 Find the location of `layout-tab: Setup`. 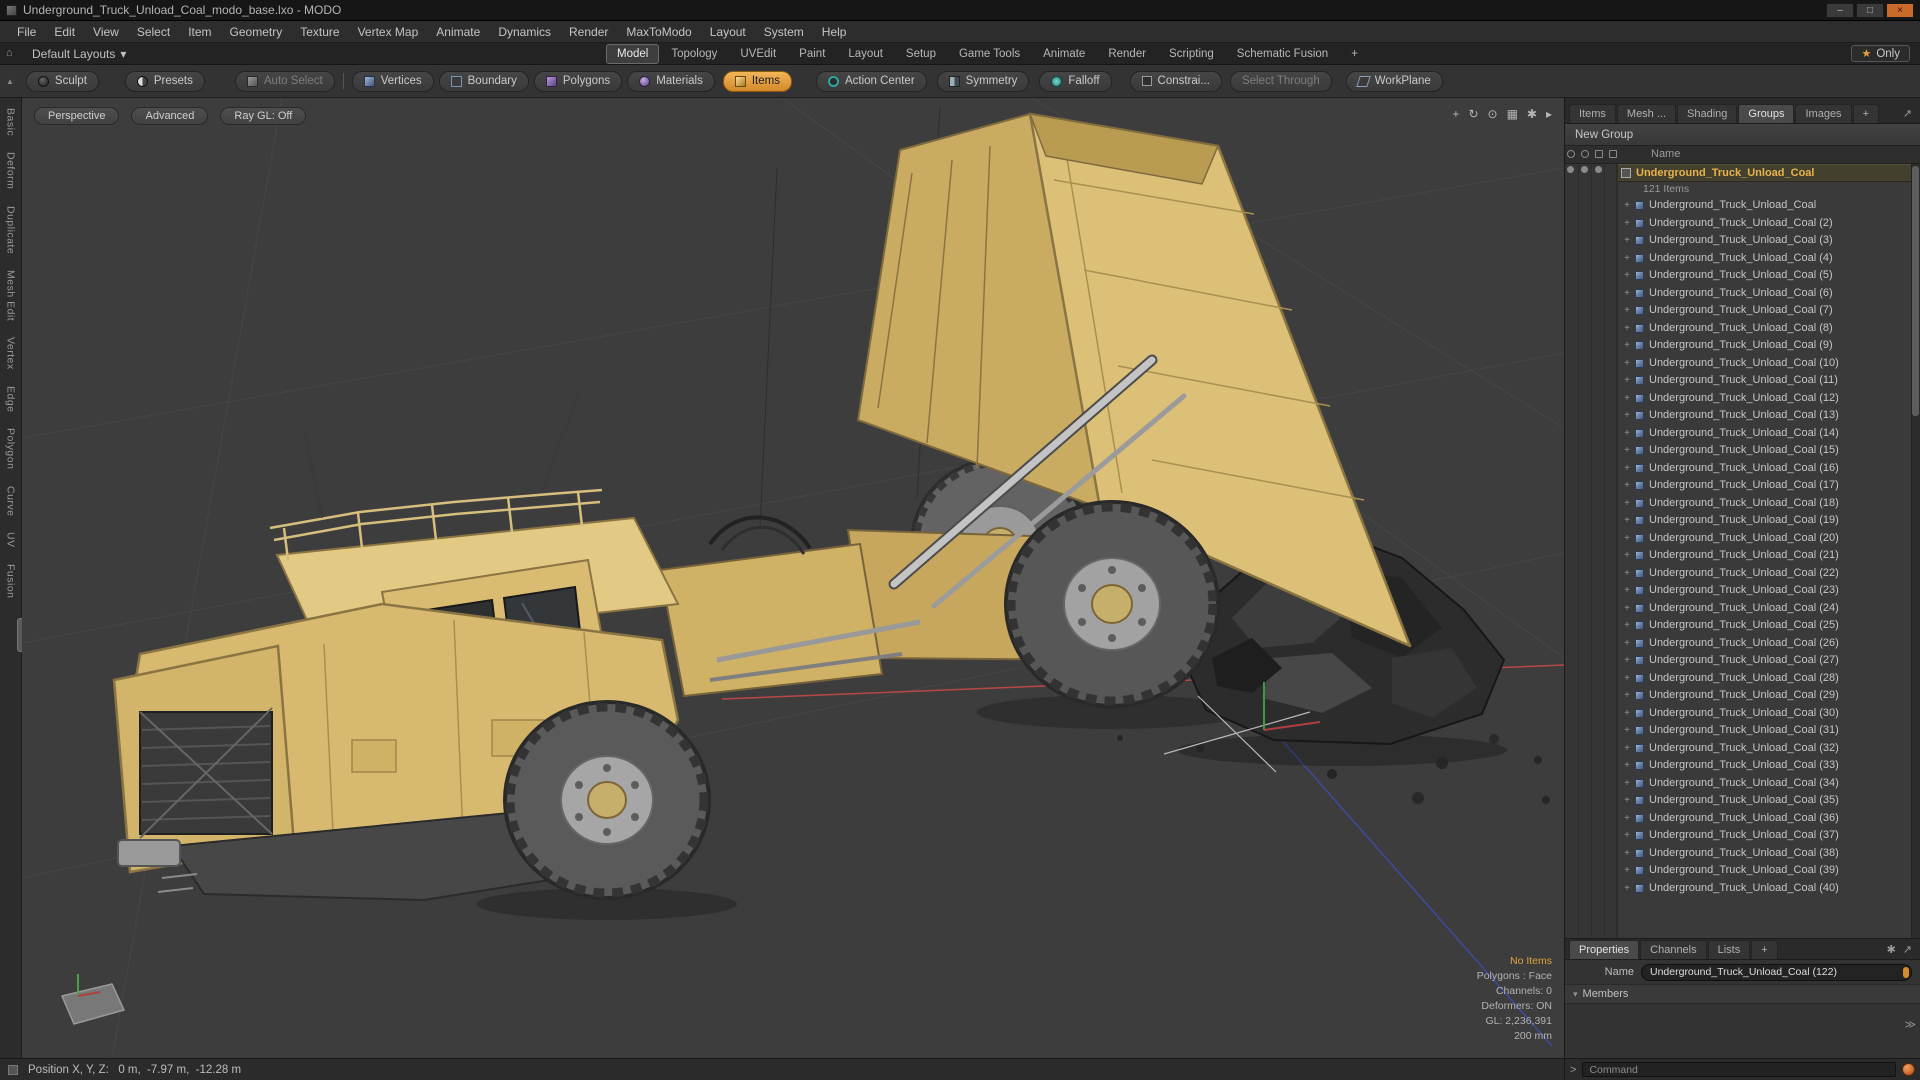

layout-tab: Setup is located at coordinates (921, 54).